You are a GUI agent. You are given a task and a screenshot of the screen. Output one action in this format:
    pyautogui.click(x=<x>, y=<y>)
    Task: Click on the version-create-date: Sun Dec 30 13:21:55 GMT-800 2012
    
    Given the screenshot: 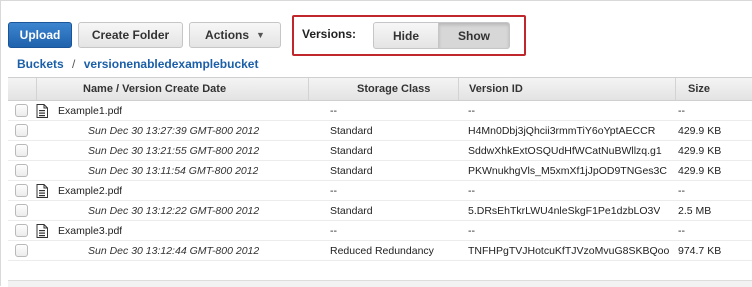 What is the action you would take?
    pyautogui.click(x=173, y=151)
    